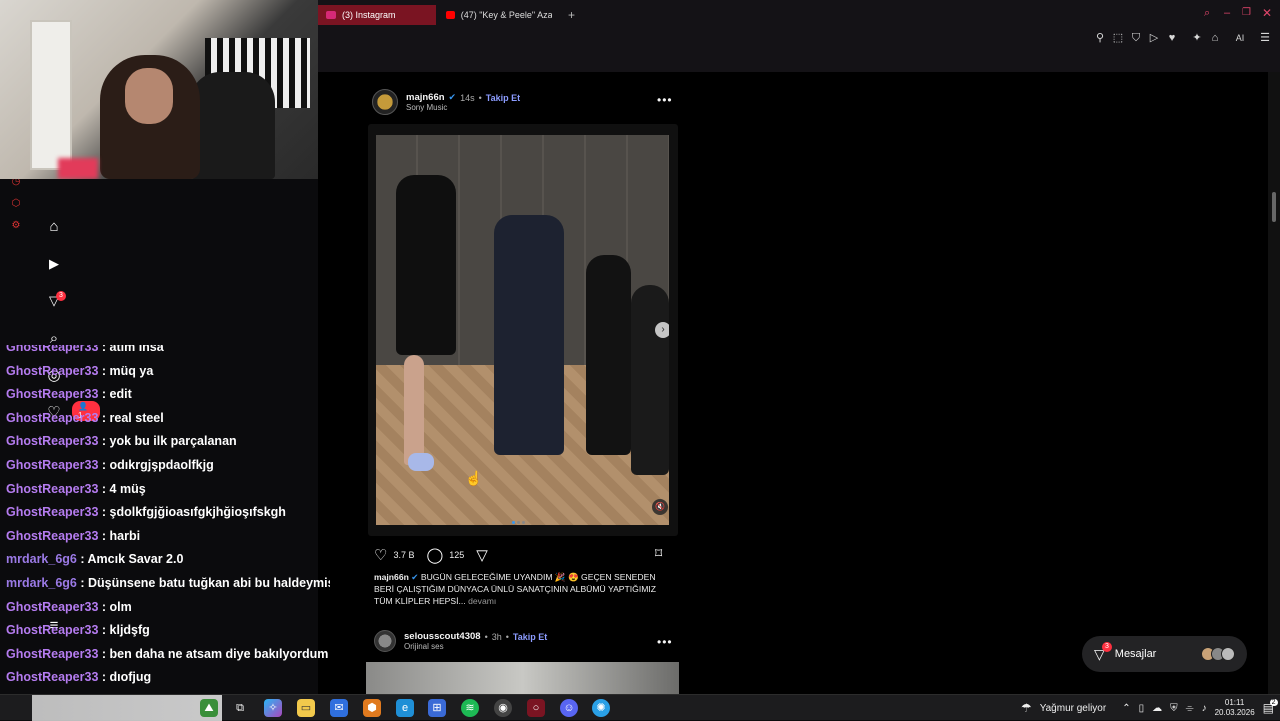  What do you see at coordinates (391, 577) in the screenshot?
I see `caption-username: majn66n` at bounding box center [391, 577].